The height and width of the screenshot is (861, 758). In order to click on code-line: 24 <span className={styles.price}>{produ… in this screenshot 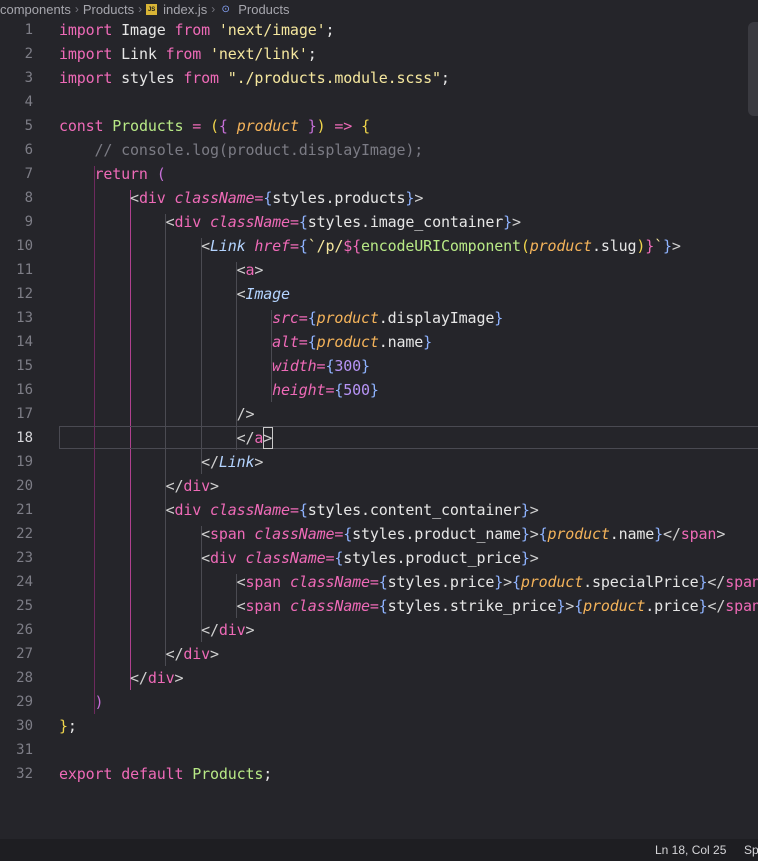, I will do `click(379, 582)`.